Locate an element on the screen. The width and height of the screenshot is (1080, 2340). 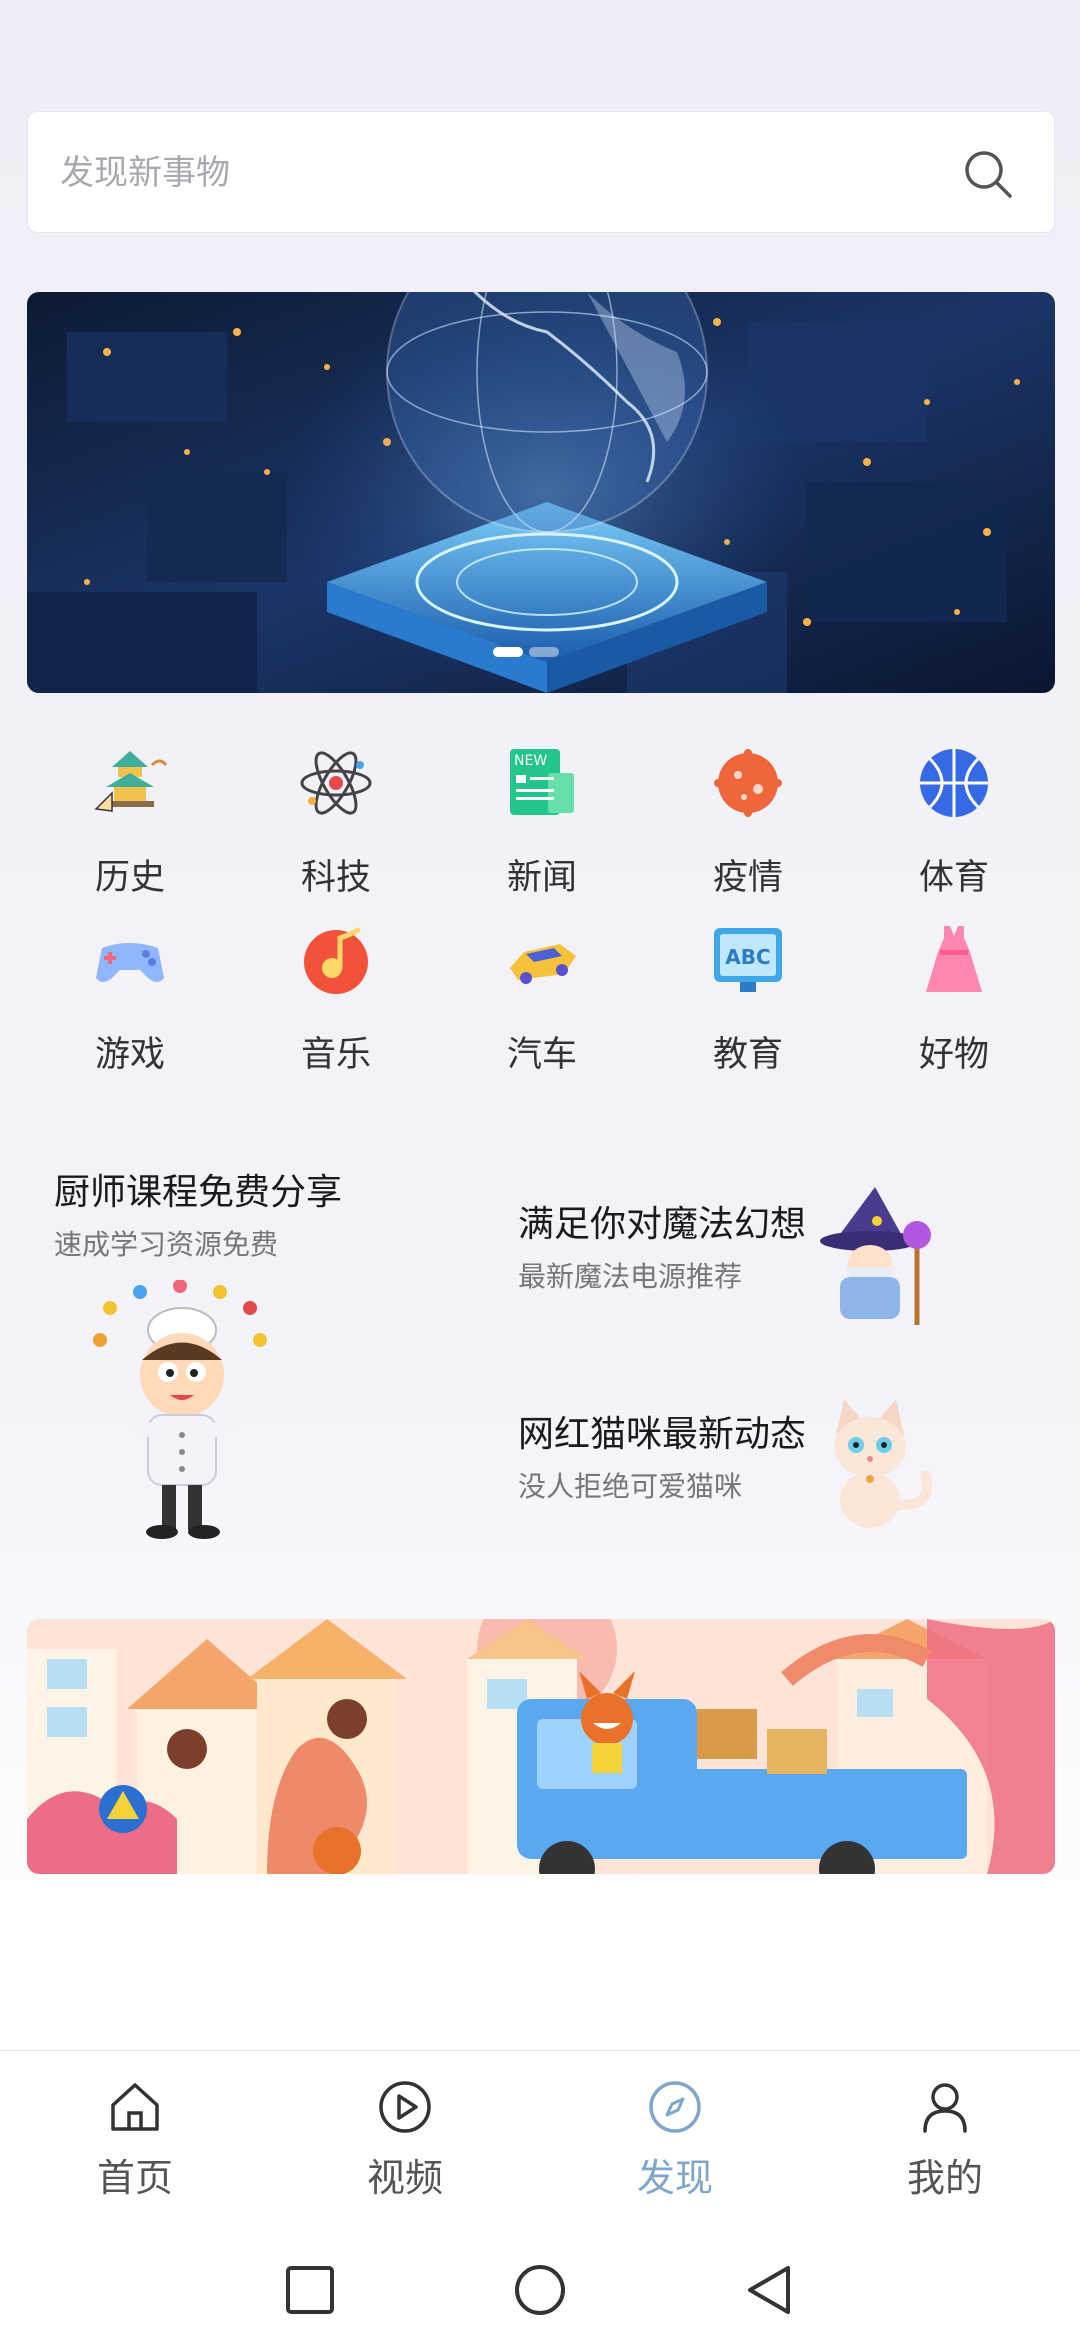
category-label: 体育 is located at coordinates (953, 878).